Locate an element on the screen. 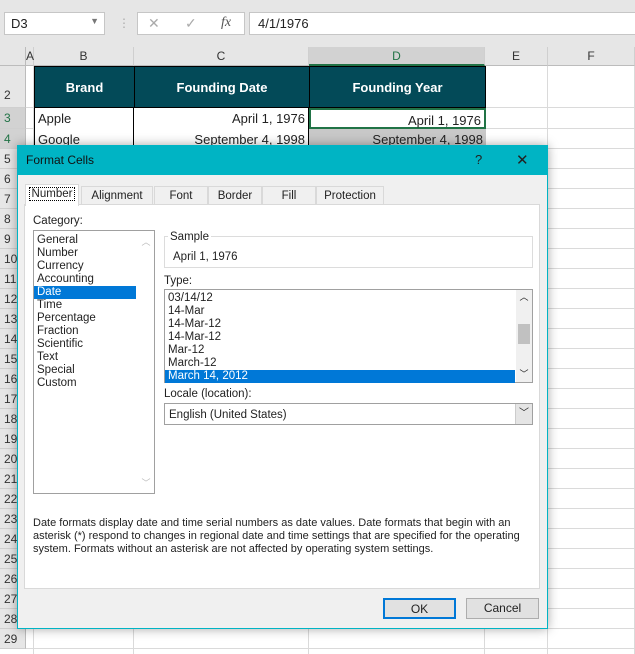 The height and width of the screenshot is (654, 635). type-item: March 14, 2012 is located at coordinates (340, 376).